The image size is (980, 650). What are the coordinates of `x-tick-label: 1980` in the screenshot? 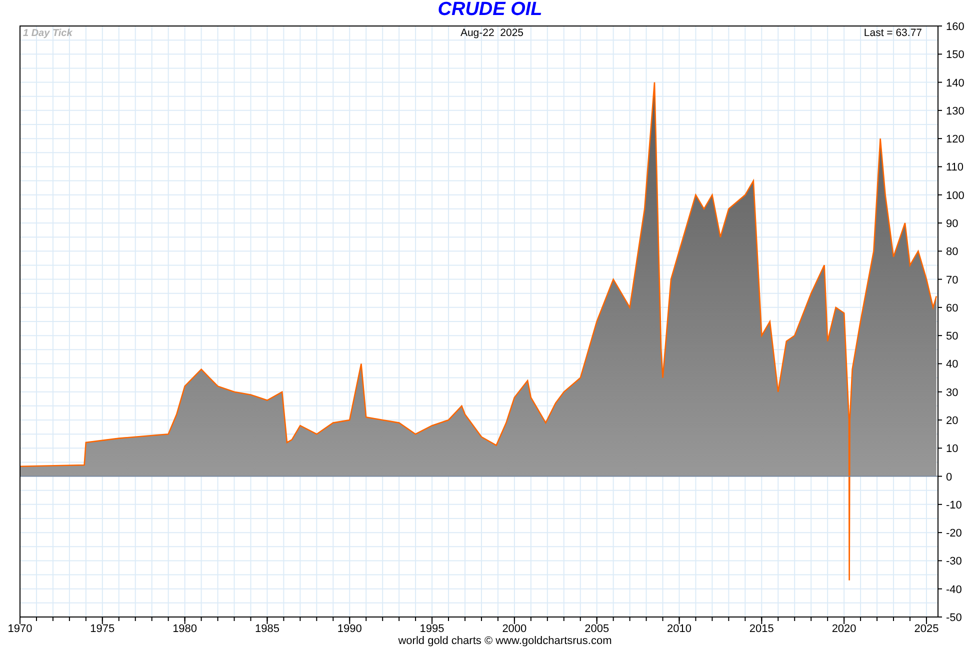 It's located at (185, 629).